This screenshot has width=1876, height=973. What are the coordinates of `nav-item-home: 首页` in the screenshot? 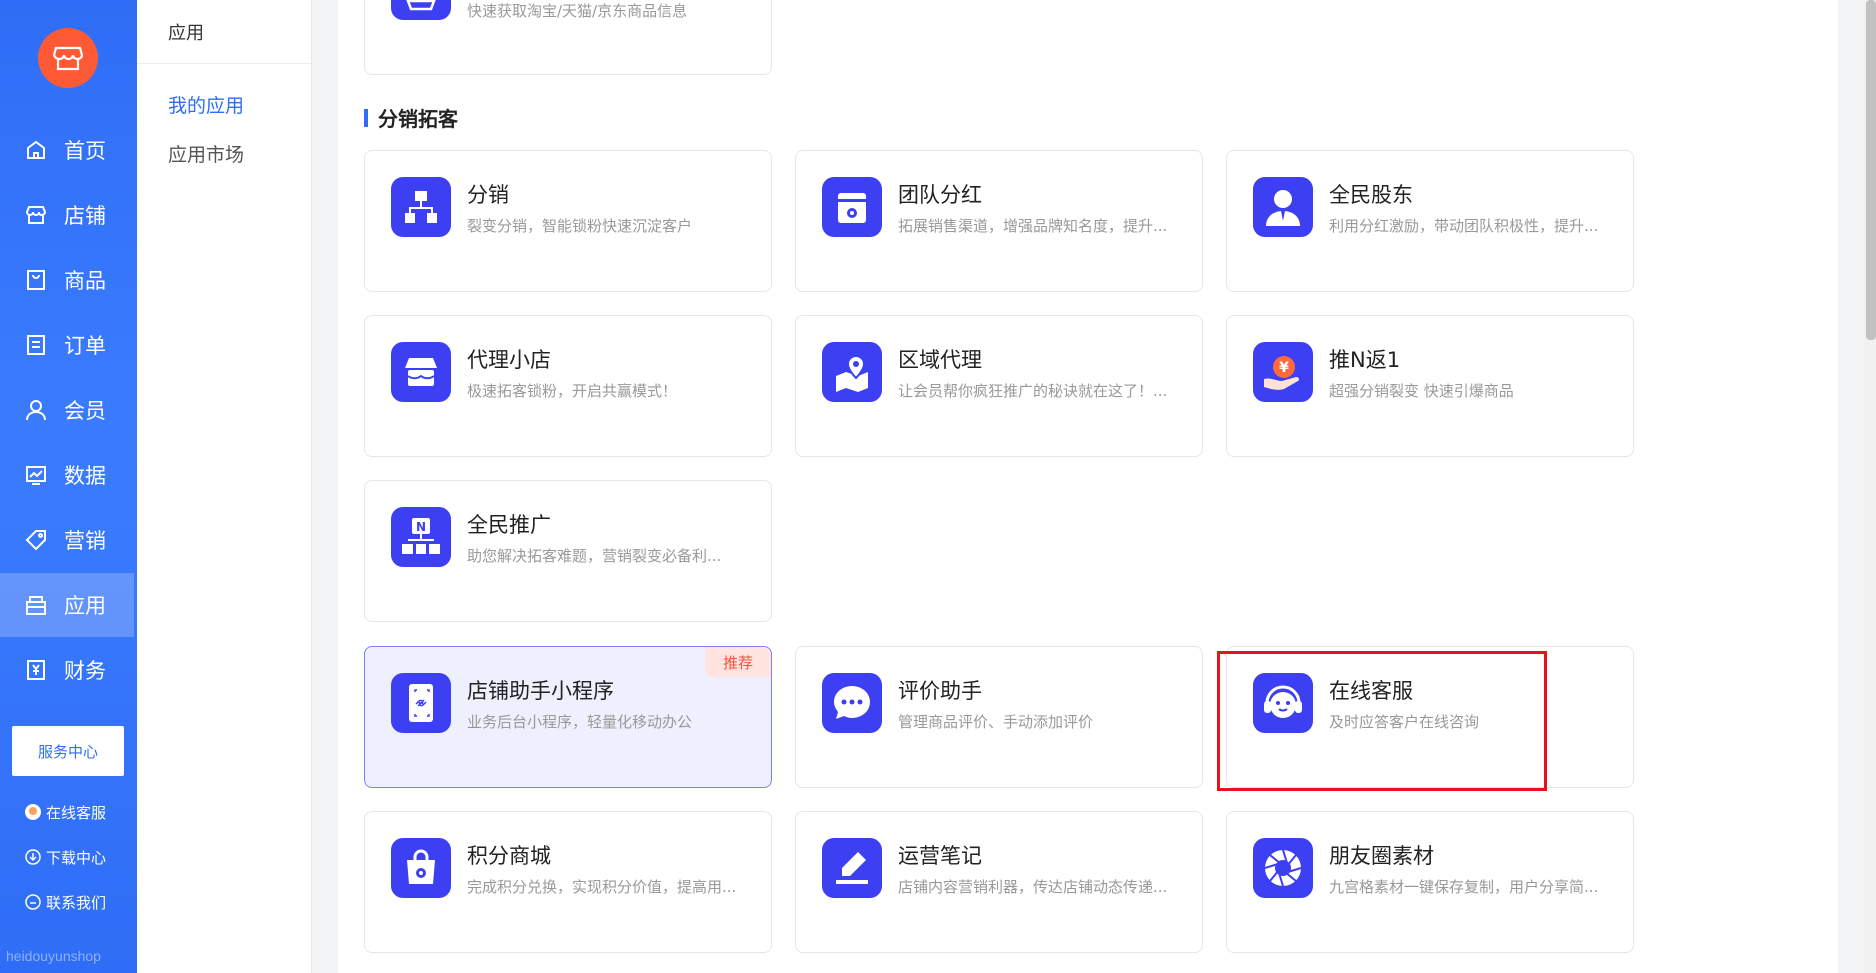 It's located at (68, 150).